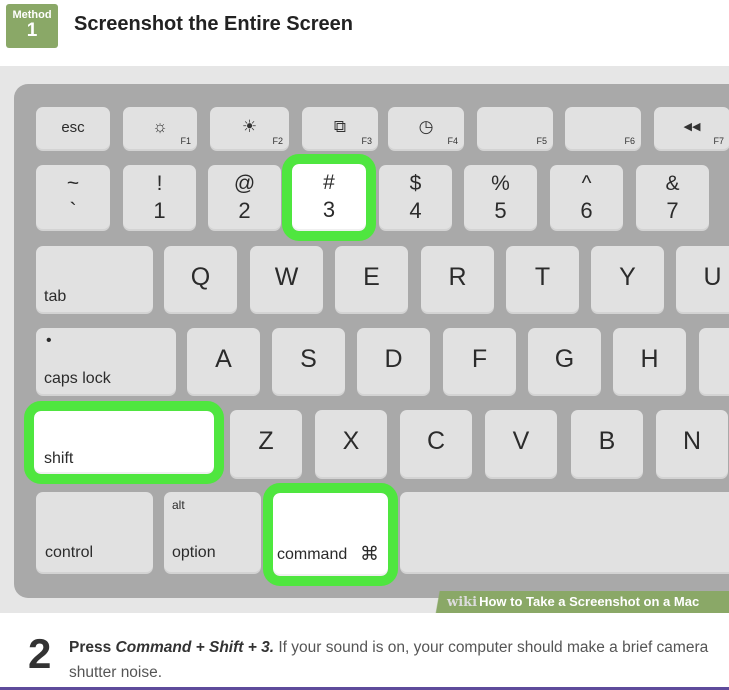 This screenshot has height=690, width=729. What do you see at coordinates (500, 198) in the screenshot?
I see `key-5: % 5` at bounding box center [500, 198].